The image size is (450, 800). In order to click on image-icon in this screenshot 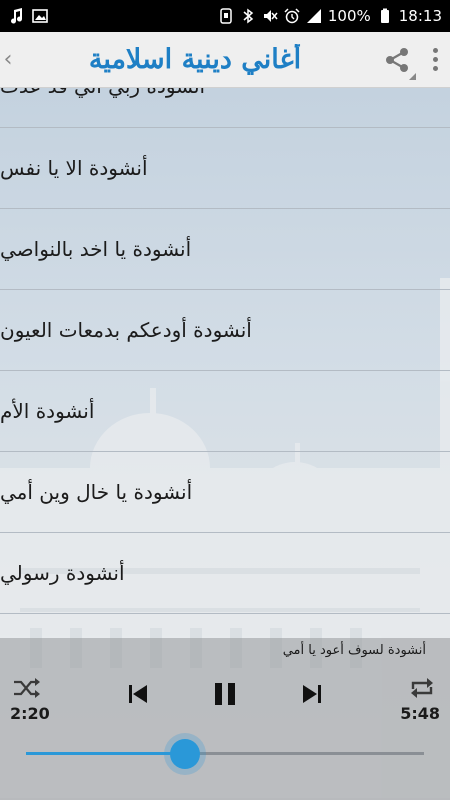, I will do `click(40, 16)`.